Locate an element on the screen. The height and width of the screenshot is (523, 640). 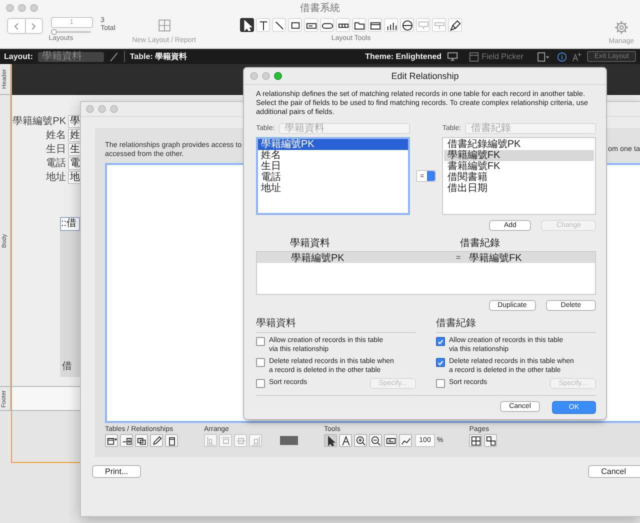
highlight-icon is located at coordinates (405, 440).